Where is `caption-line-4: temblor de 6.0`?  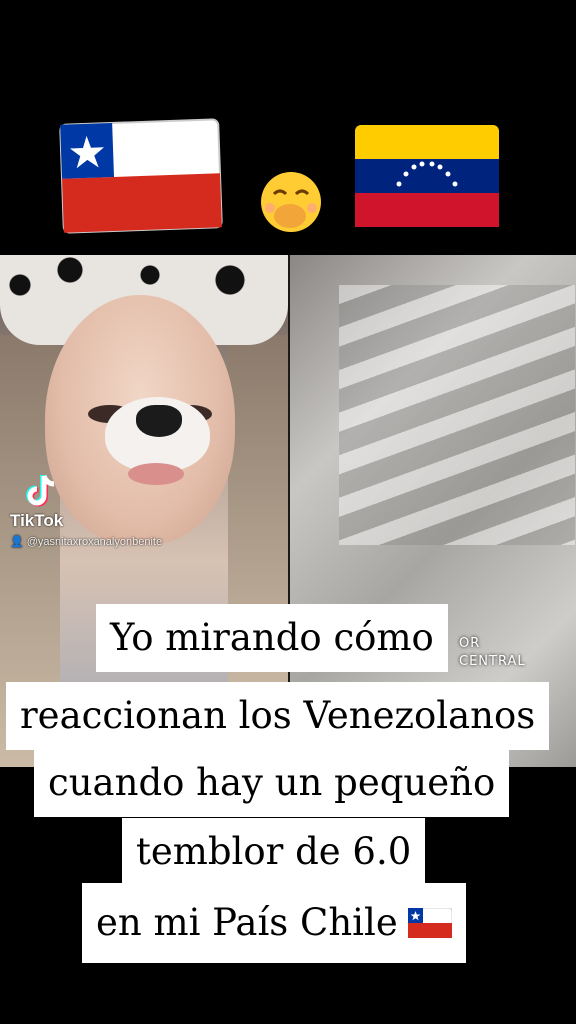 caption-line-4: temblor de 6.0 is located at coordinates (274, 852).